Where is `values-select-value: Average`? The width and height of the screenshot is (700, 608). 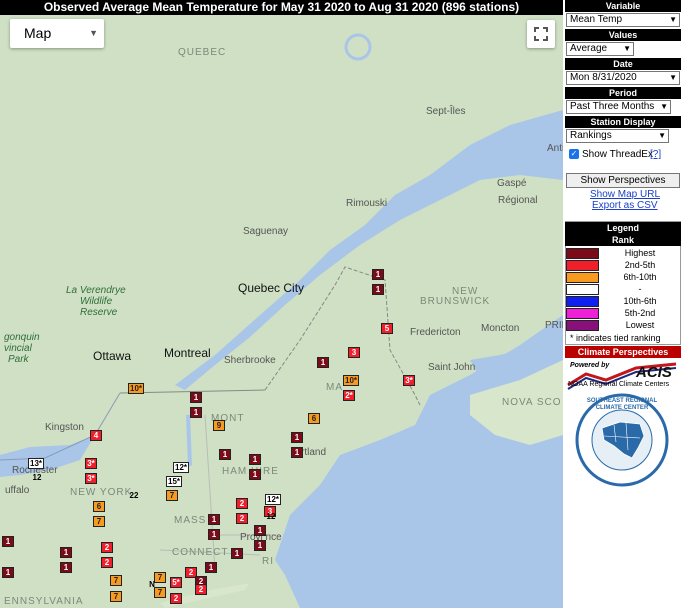 values-select-value: Average is located at coordinates (589, 48).